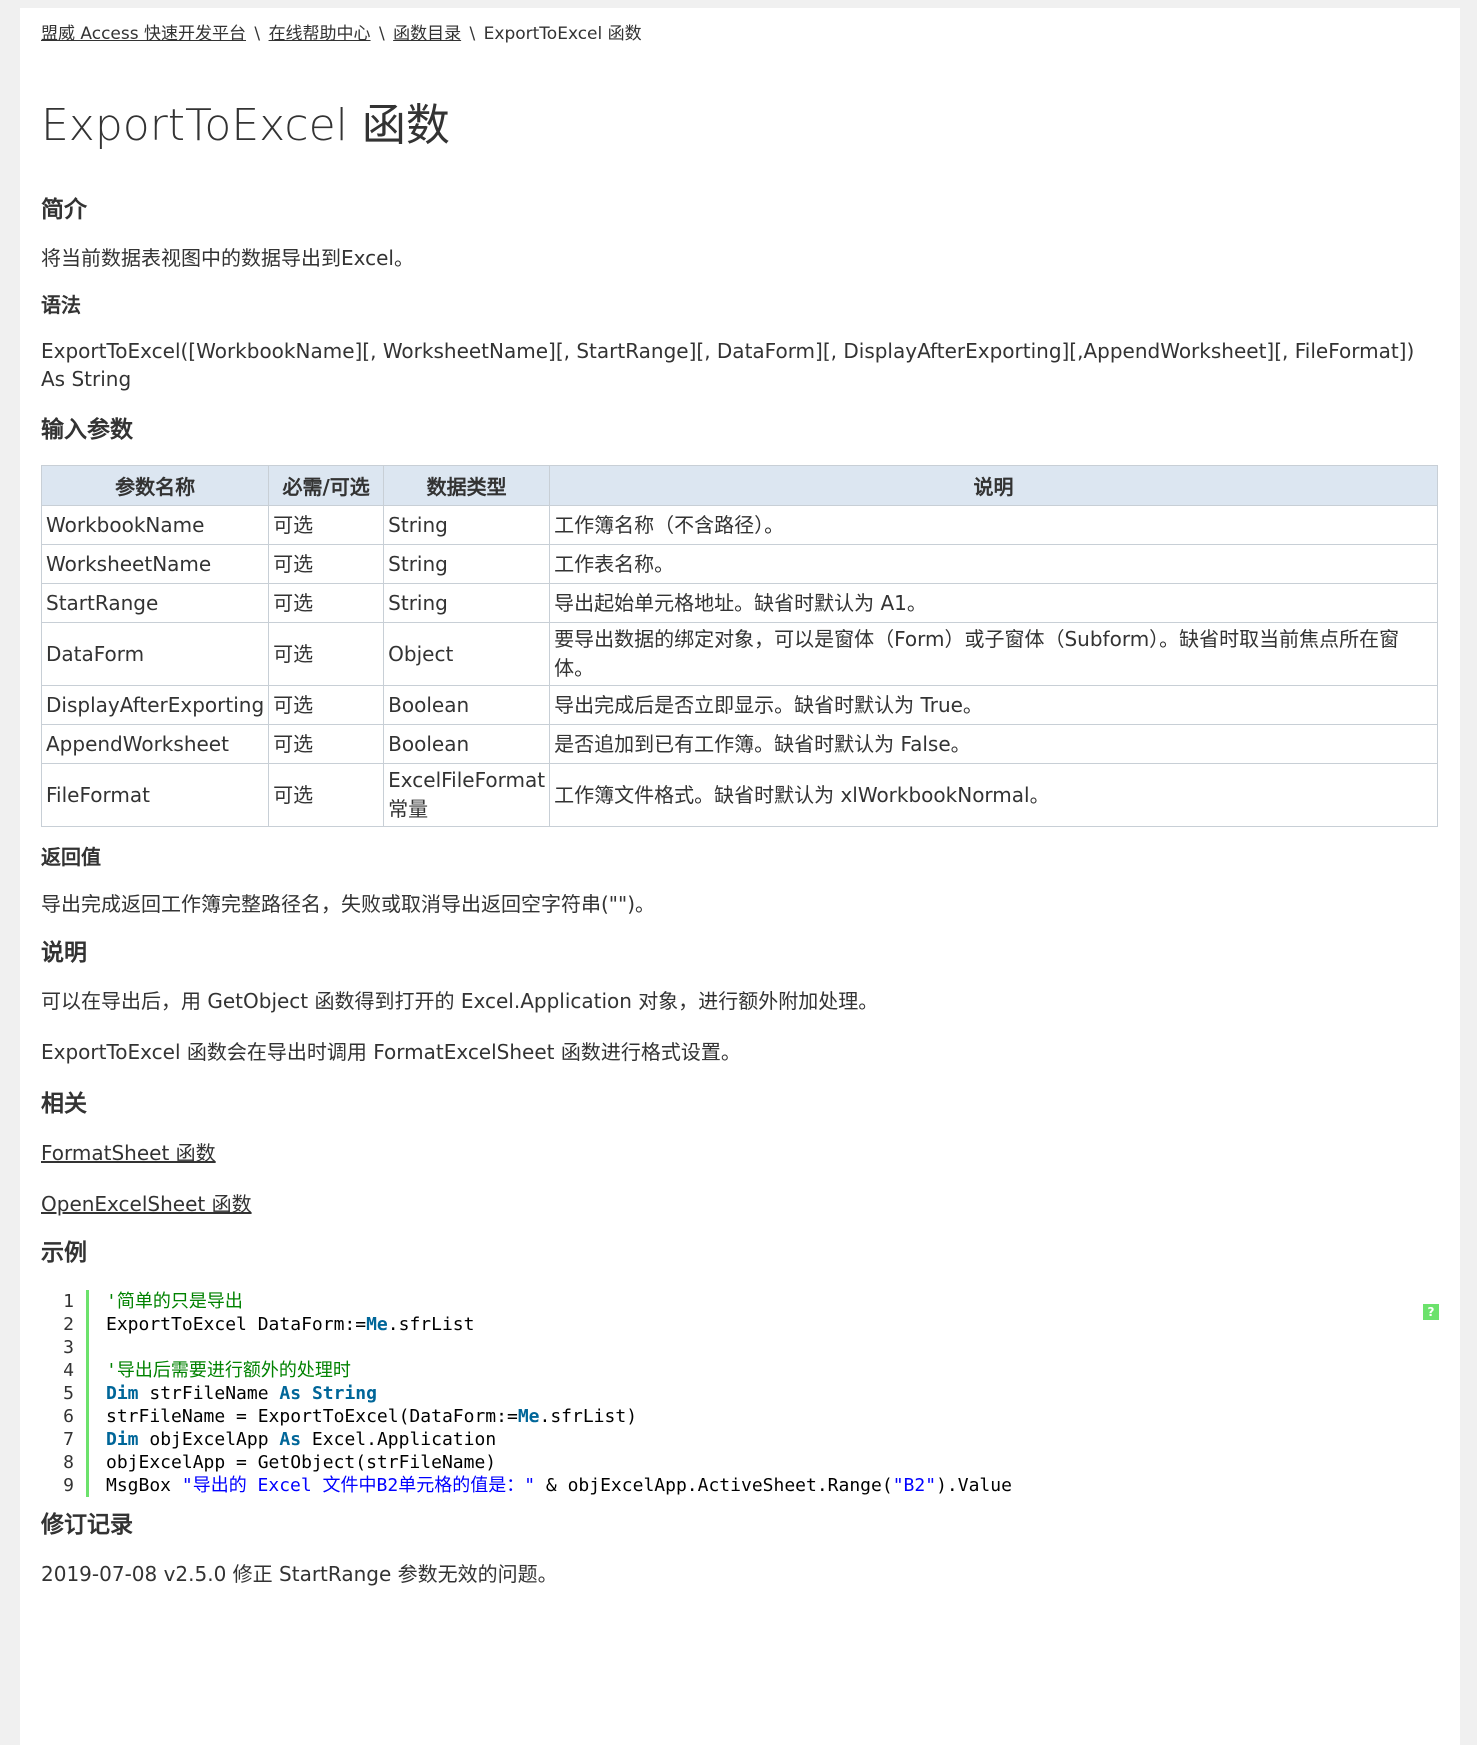 This screenshot has width=1477, height=1745. I want to click on table-row: WorkbookName 可选 String 工作簿名称（不含路径）。, so click(739, 525).